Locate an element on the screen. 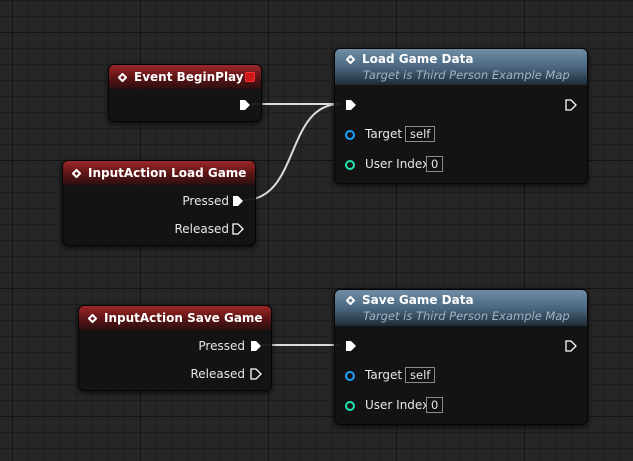 Image resolution: width=633 pixels, height=461 pixels. node-title: Load Game Data is located at coordinates (418, 59).